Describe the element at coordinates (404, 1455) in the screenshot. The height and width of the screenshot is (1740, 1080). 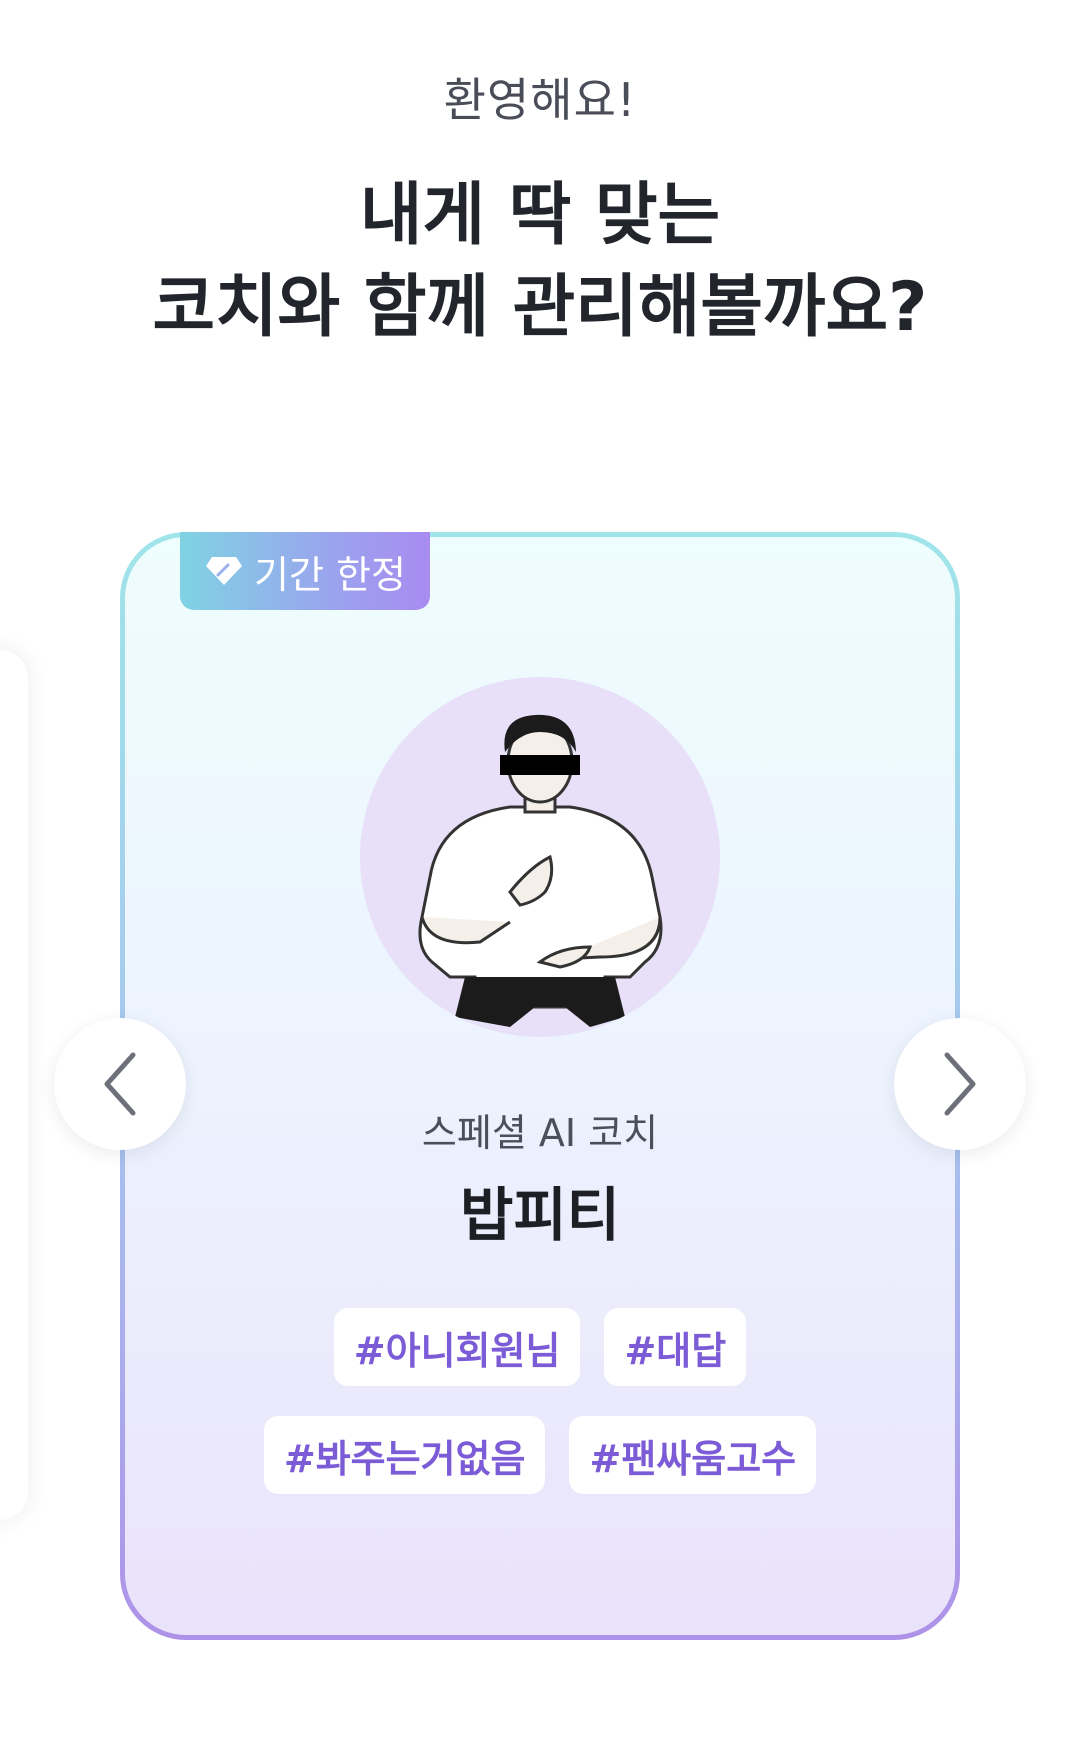
I see `hashtag-chip: #봐주는거없음` at that location.